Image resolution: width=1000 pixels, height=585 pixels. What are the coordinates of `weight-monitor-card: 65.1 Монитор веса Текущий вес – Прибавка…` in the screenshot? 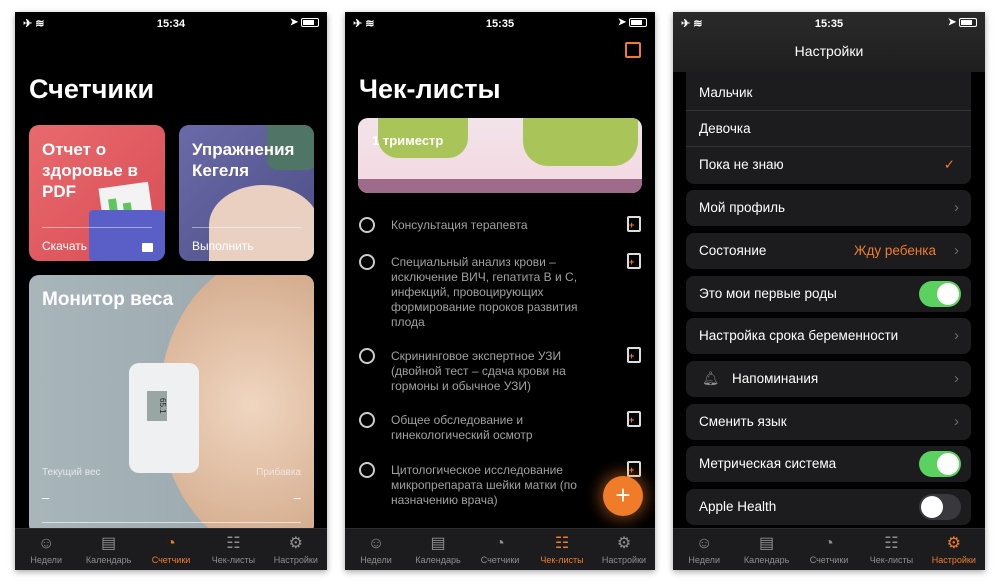 It's located at (171, 405).